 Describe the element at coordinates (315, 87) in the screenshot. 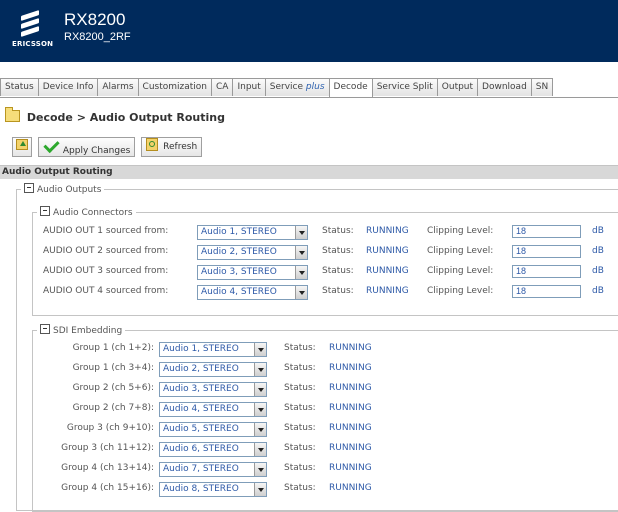

I see `tab-label-emphasis: plus` at that location.